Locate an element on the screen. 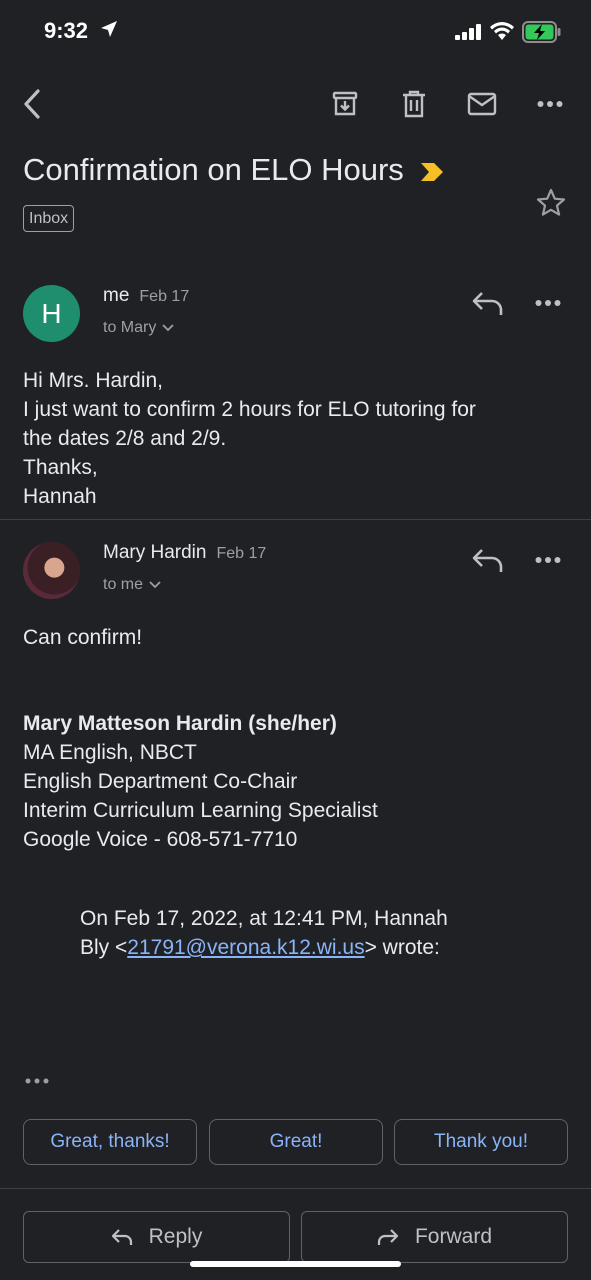 The width and height of the screenshot is (591, 1280). email-link: 21791@verona.k12.wi.us is located at coordinates (245, 947).